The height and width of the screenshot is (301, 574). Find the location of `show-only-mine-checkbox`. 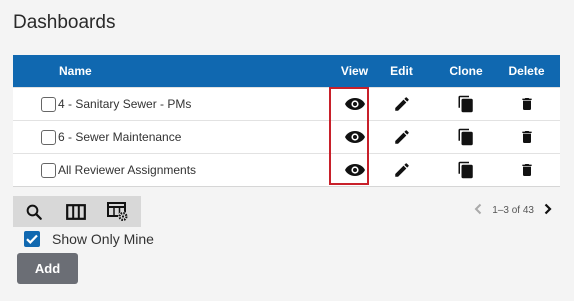

show-only-mine-checkbox is located at coordinates (32, 239).